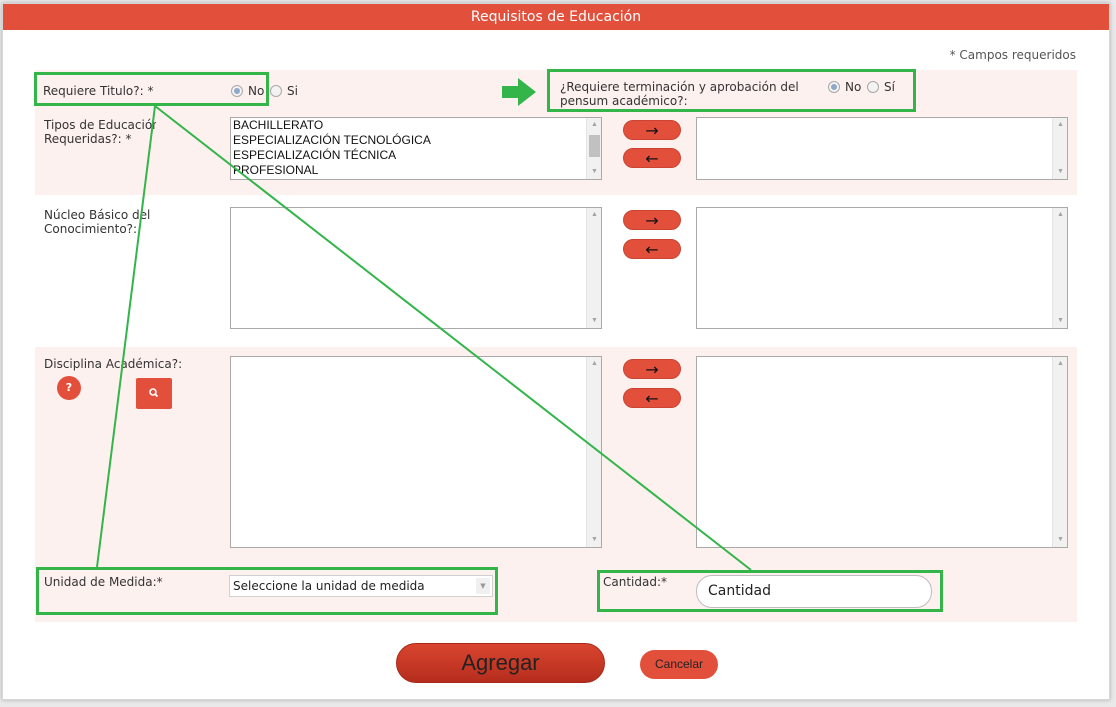  Describe the element at coordinates (100, 125) in the screenshot. I see `tipos-educacion-label-line1: Tipos de Educación` at that location.